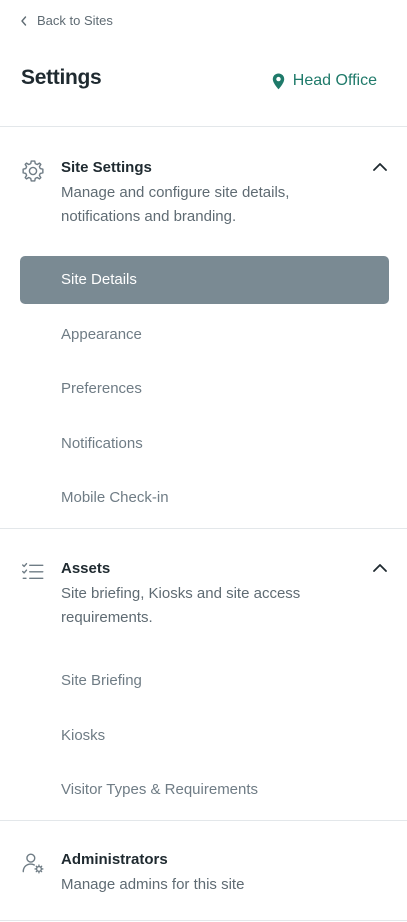  What do you see at coordinates (24, 20) in the screenshot?
I see `chevron-left-icon` at bounding box center [24, 20].